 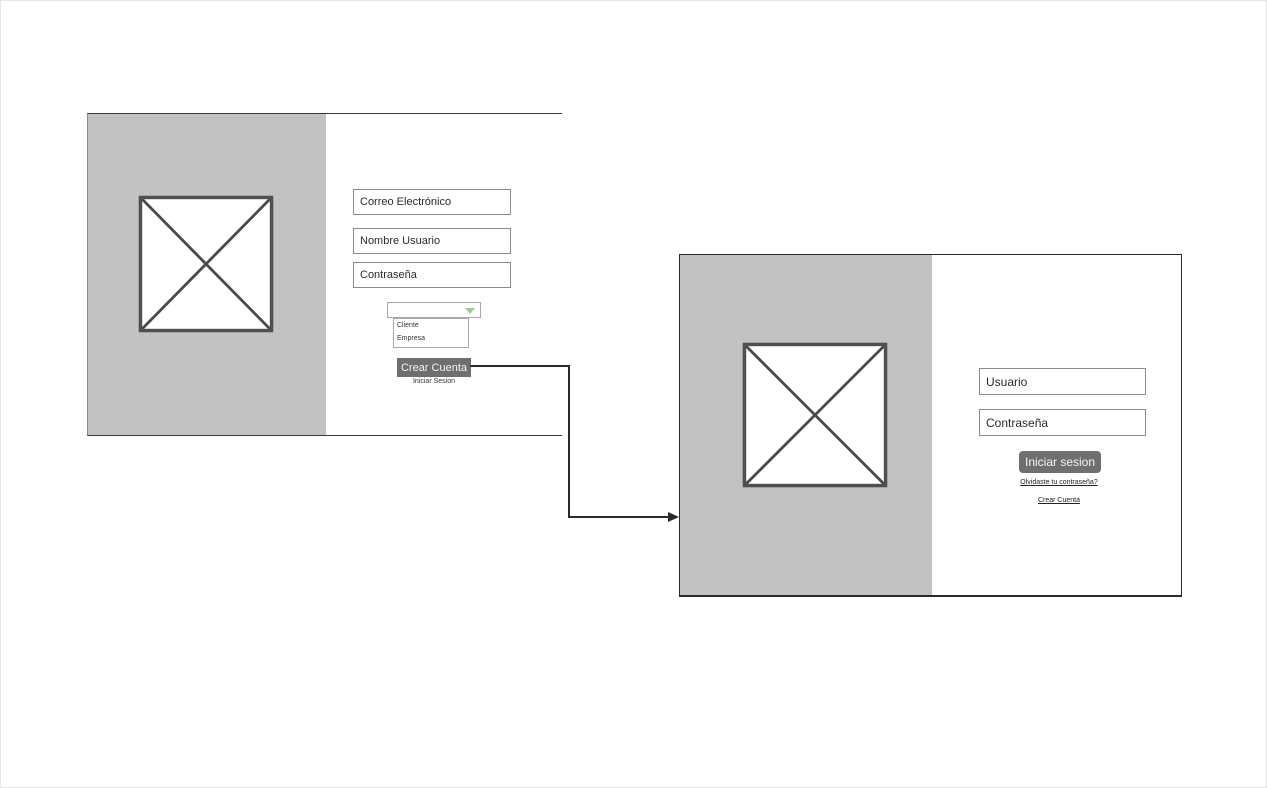 What do you see at coordinates (1007, 381) in the screenshot?
I see `login-username-placeholder: Usuario` at bounding box center [1007, 381].